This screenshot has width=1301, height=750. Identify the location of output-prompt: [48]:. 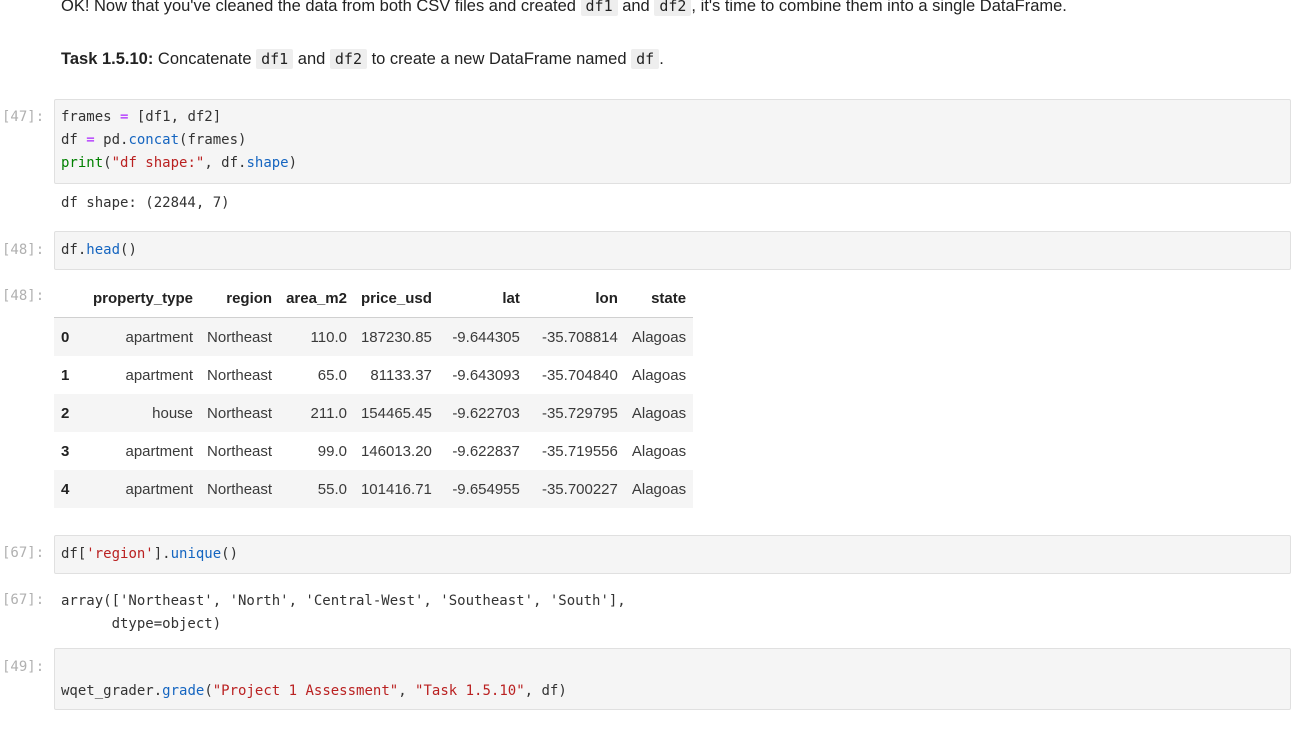
(23, 296).